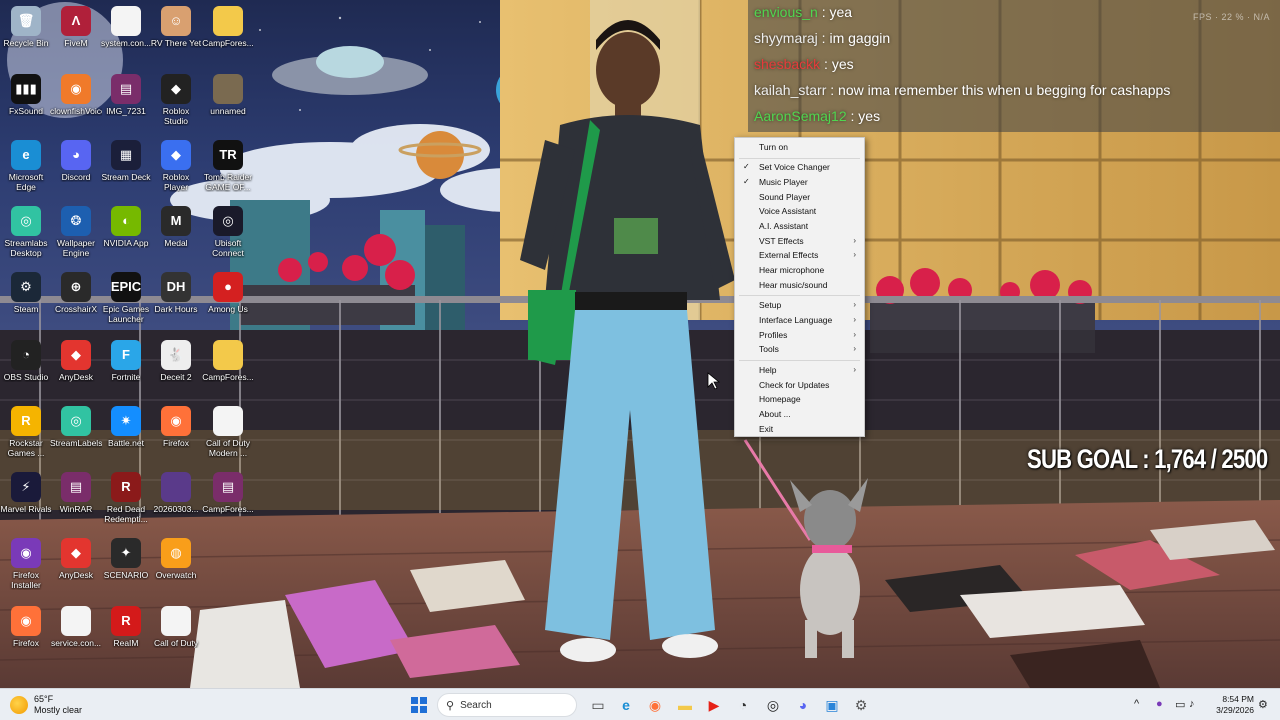 Image resolution: width=1280 pixels, height=720 pixels. Describe the element at coordinates (176, 627) in the screenshot. I see `desktop-icon-call-of-duty: Call of Duty` at that location.